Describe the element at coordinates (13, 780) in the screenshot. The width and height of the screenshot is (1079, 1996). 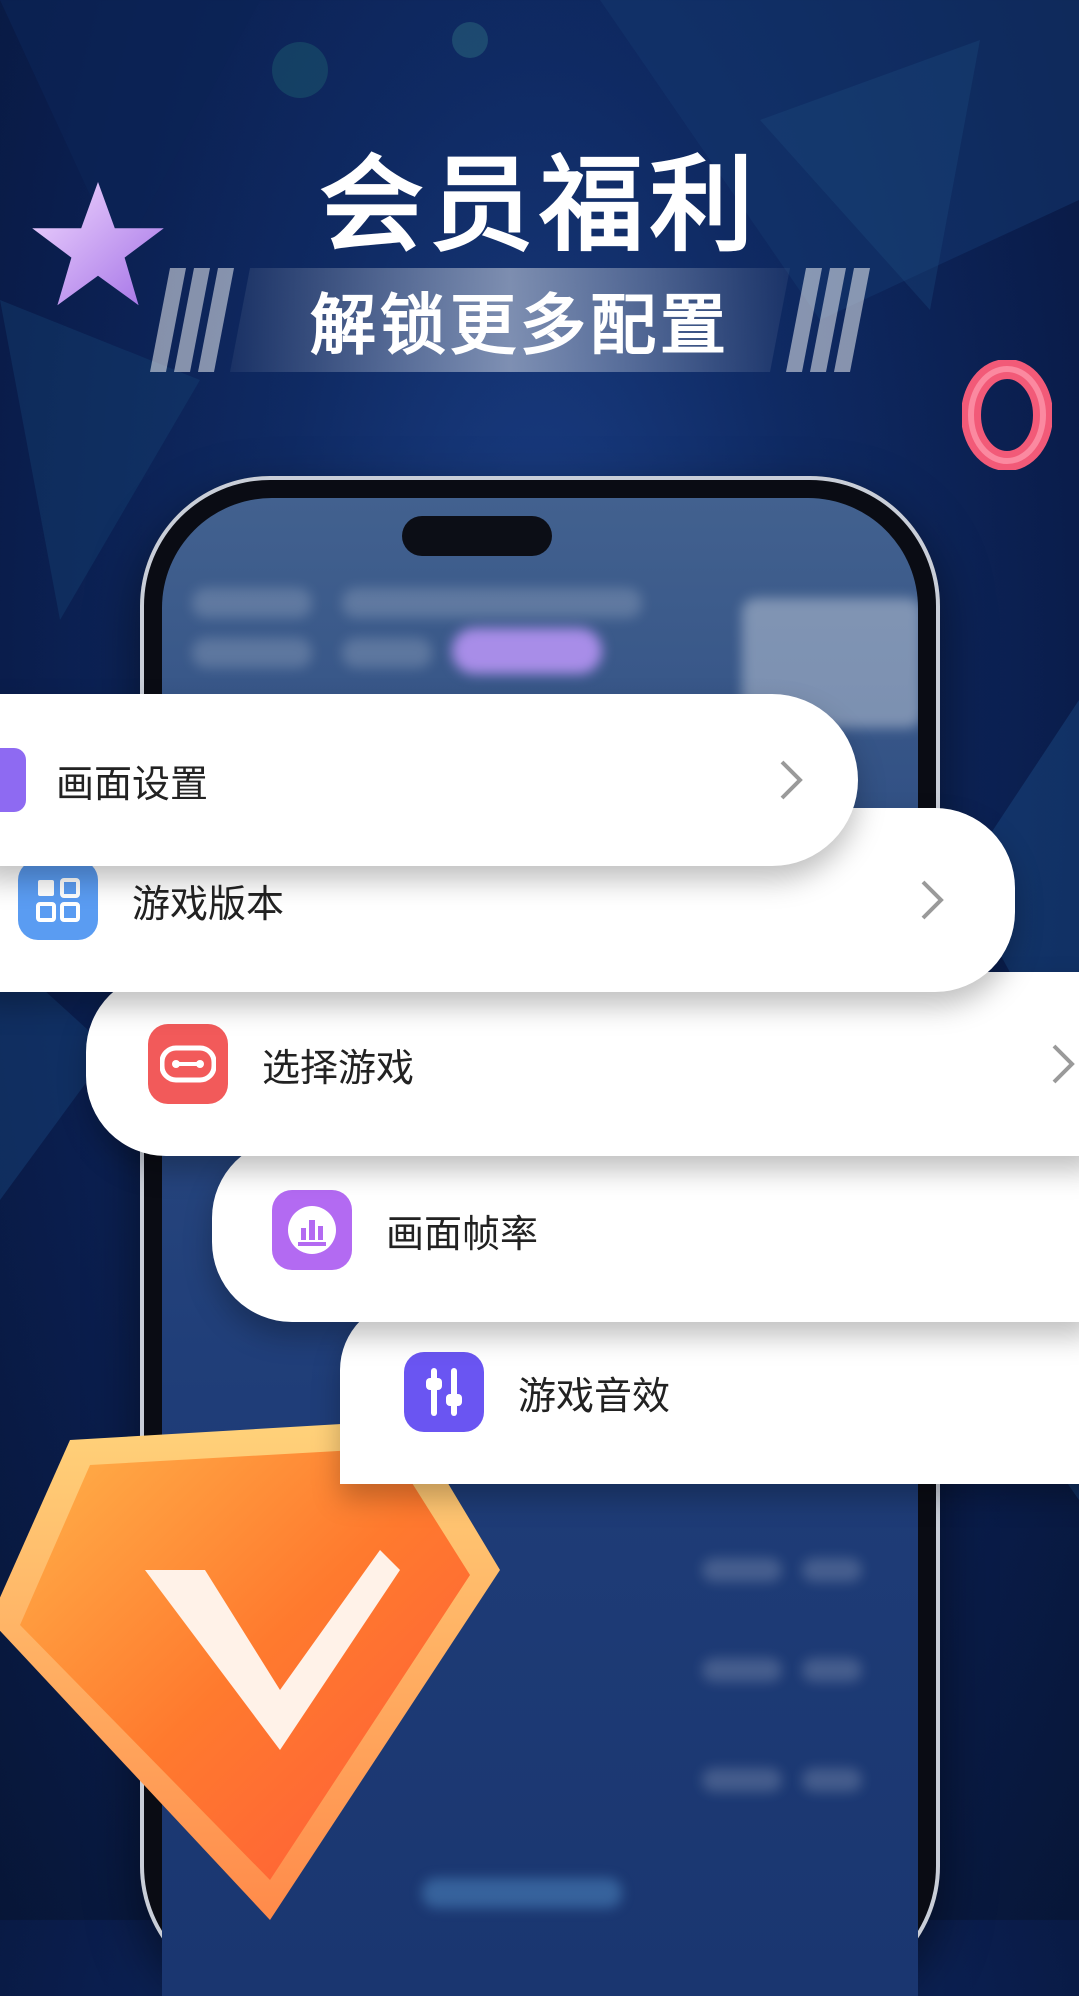
I see `purple-tab-icon` at that location.